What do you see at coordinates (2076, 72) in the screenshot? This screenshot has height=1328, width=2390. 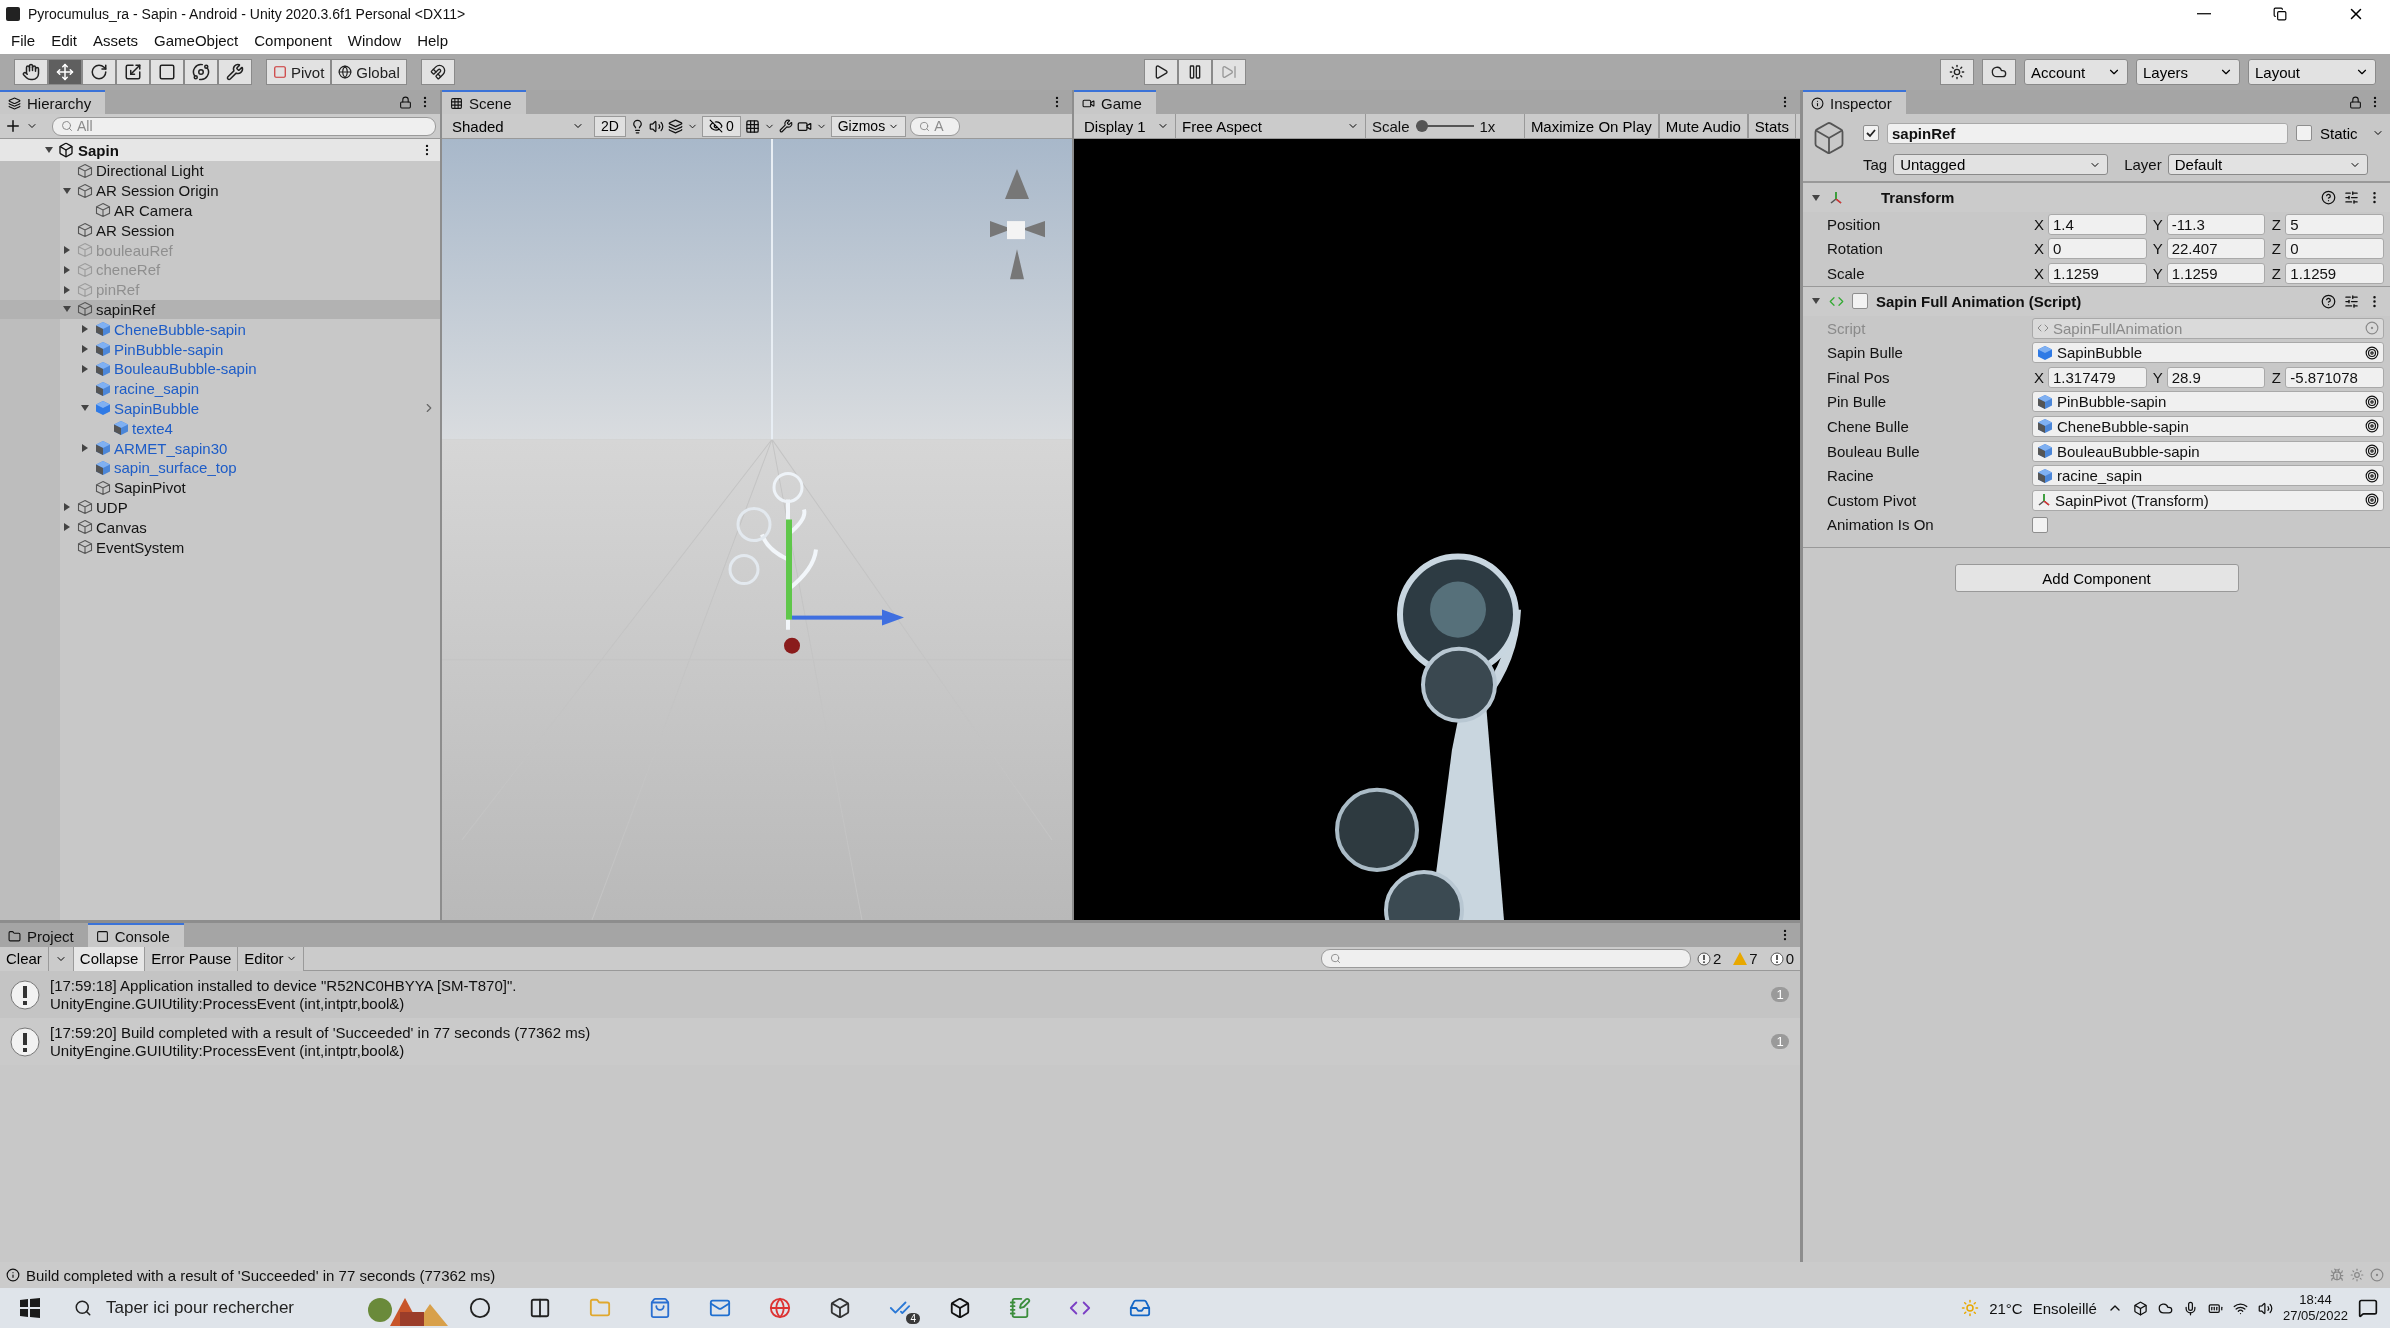 I see `account-dropdown: Account` at bounding box center [2076, 72].